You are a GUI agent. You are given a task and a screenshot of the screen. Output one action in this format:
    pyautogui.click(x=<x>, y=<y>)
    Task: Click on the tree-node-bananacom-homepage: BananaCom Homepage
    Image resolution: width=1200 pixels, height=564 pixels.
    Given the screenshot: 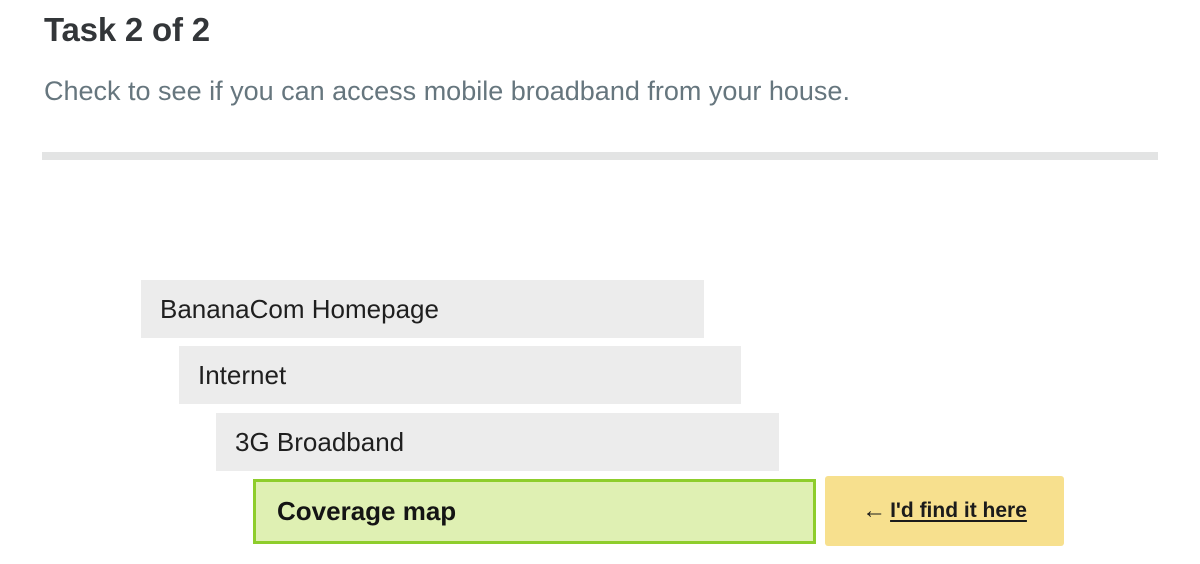 What is the action you would take?
    pyautogui.click(x=422, y=309)
    